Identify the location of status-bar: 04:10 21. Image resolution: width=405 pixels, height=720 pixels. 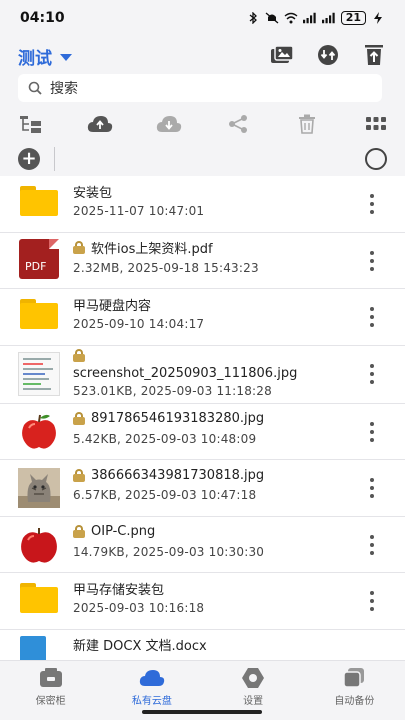
(202, 18).